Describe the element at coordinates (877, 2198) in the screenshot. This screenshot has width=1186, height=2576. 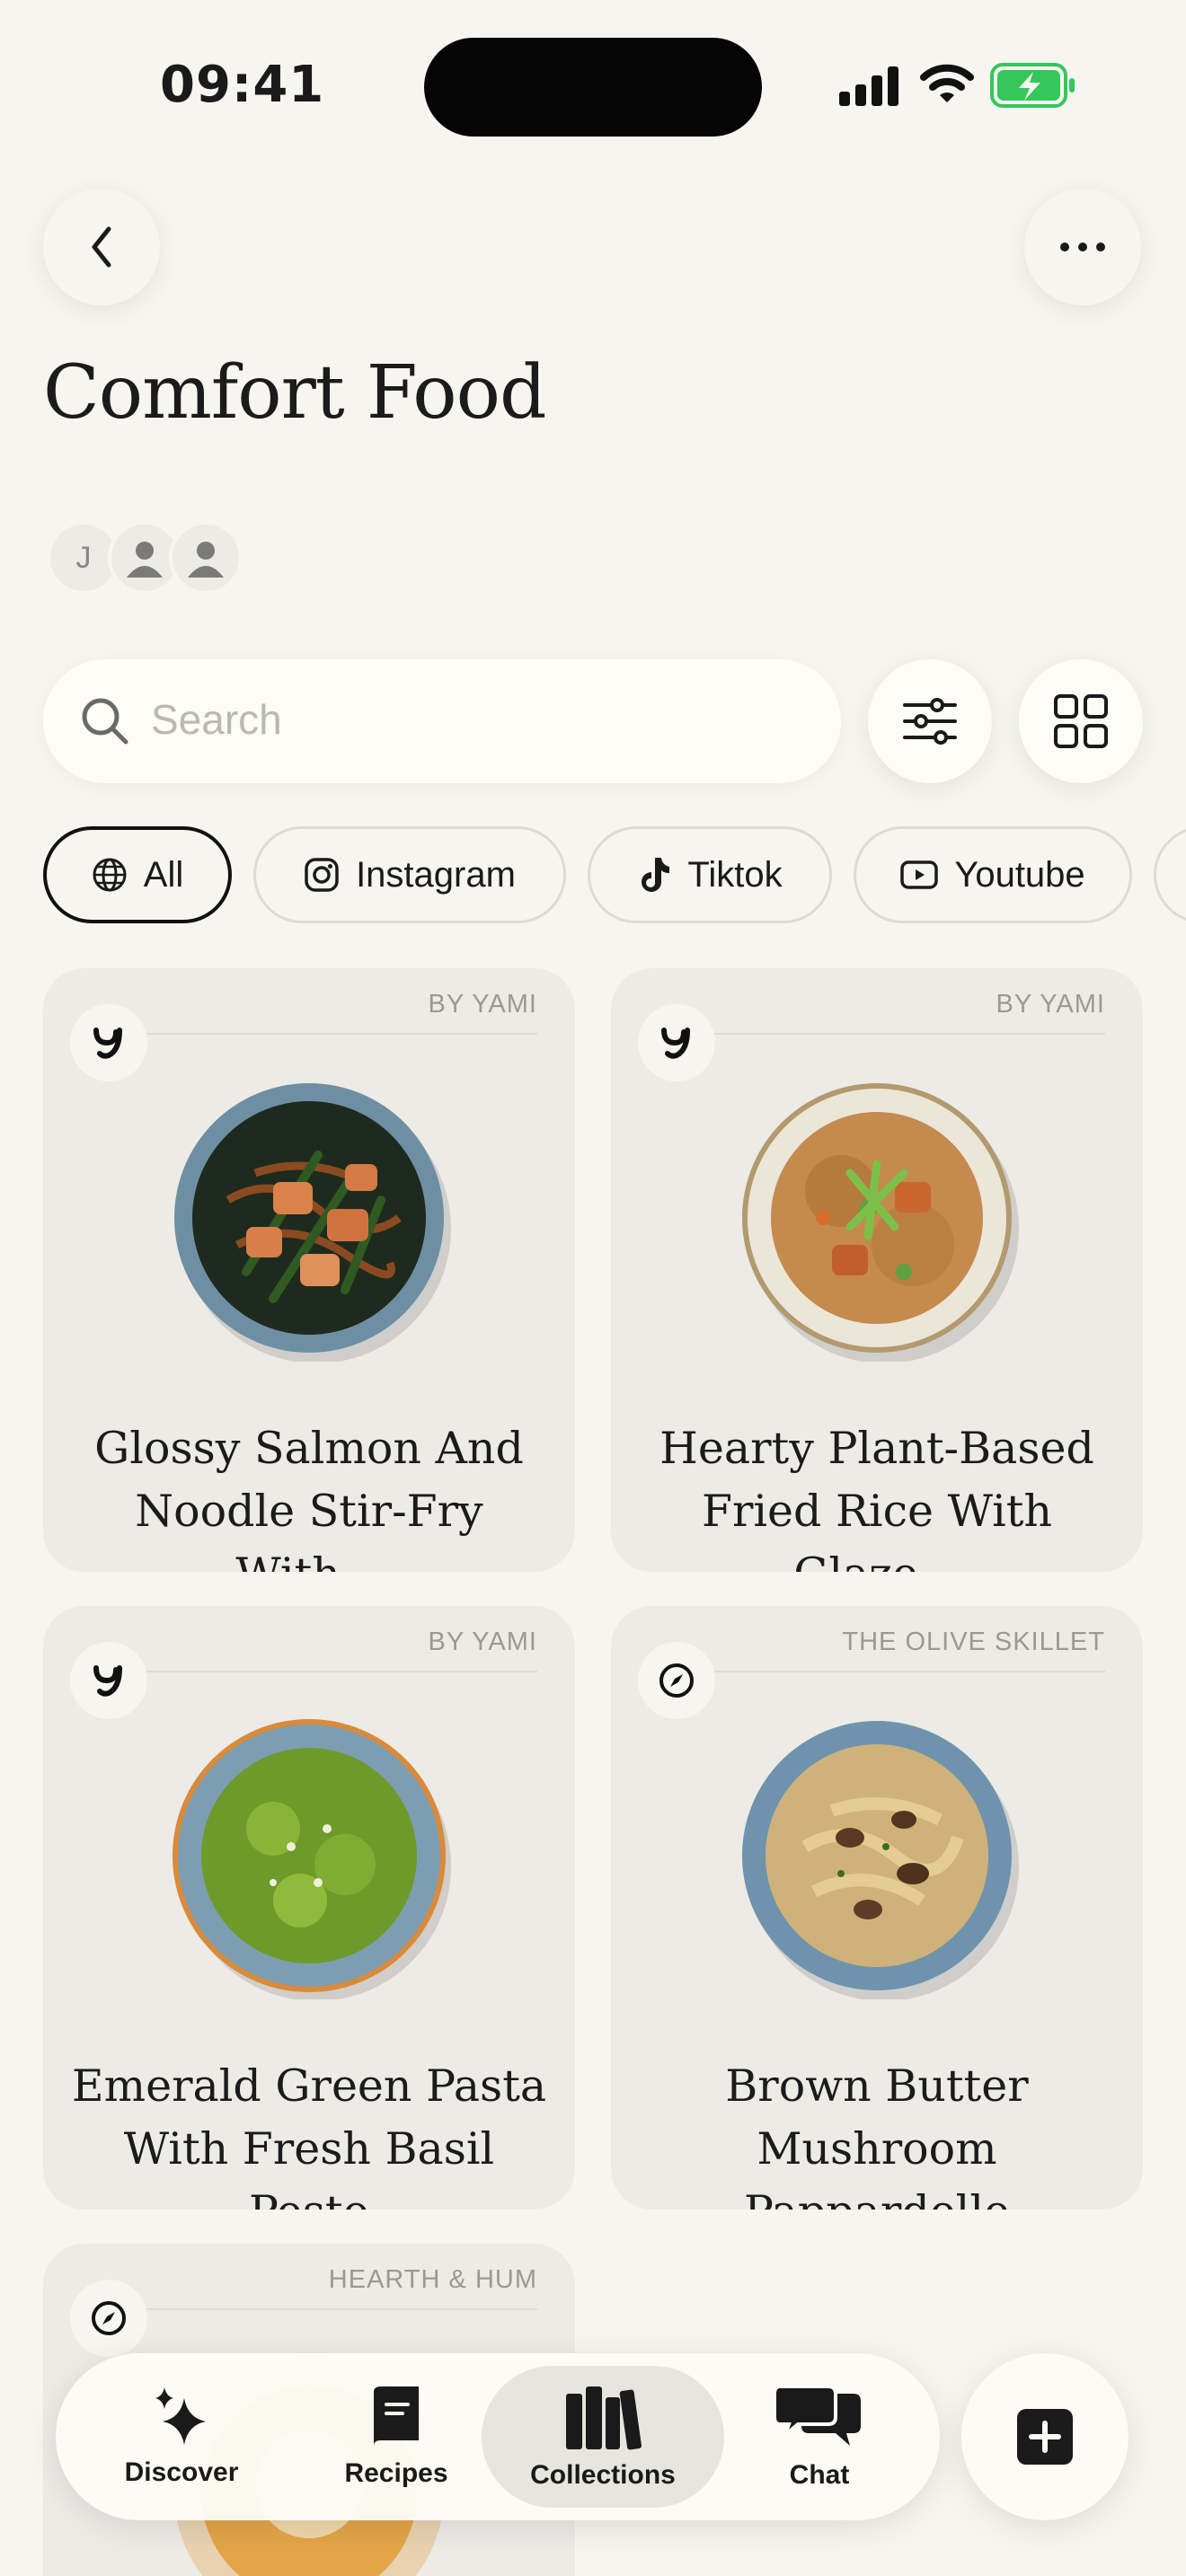
I see `recipe-title-line: Pappardelle` at that location.